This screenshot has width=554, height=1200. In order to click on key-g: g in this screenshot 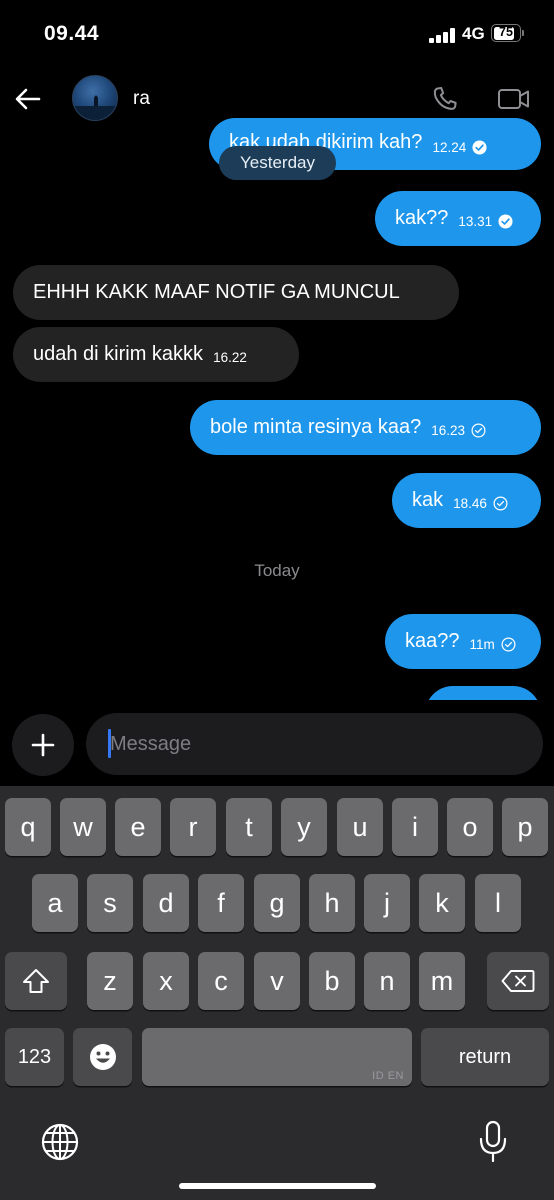, I will do `click(277, 903)`.